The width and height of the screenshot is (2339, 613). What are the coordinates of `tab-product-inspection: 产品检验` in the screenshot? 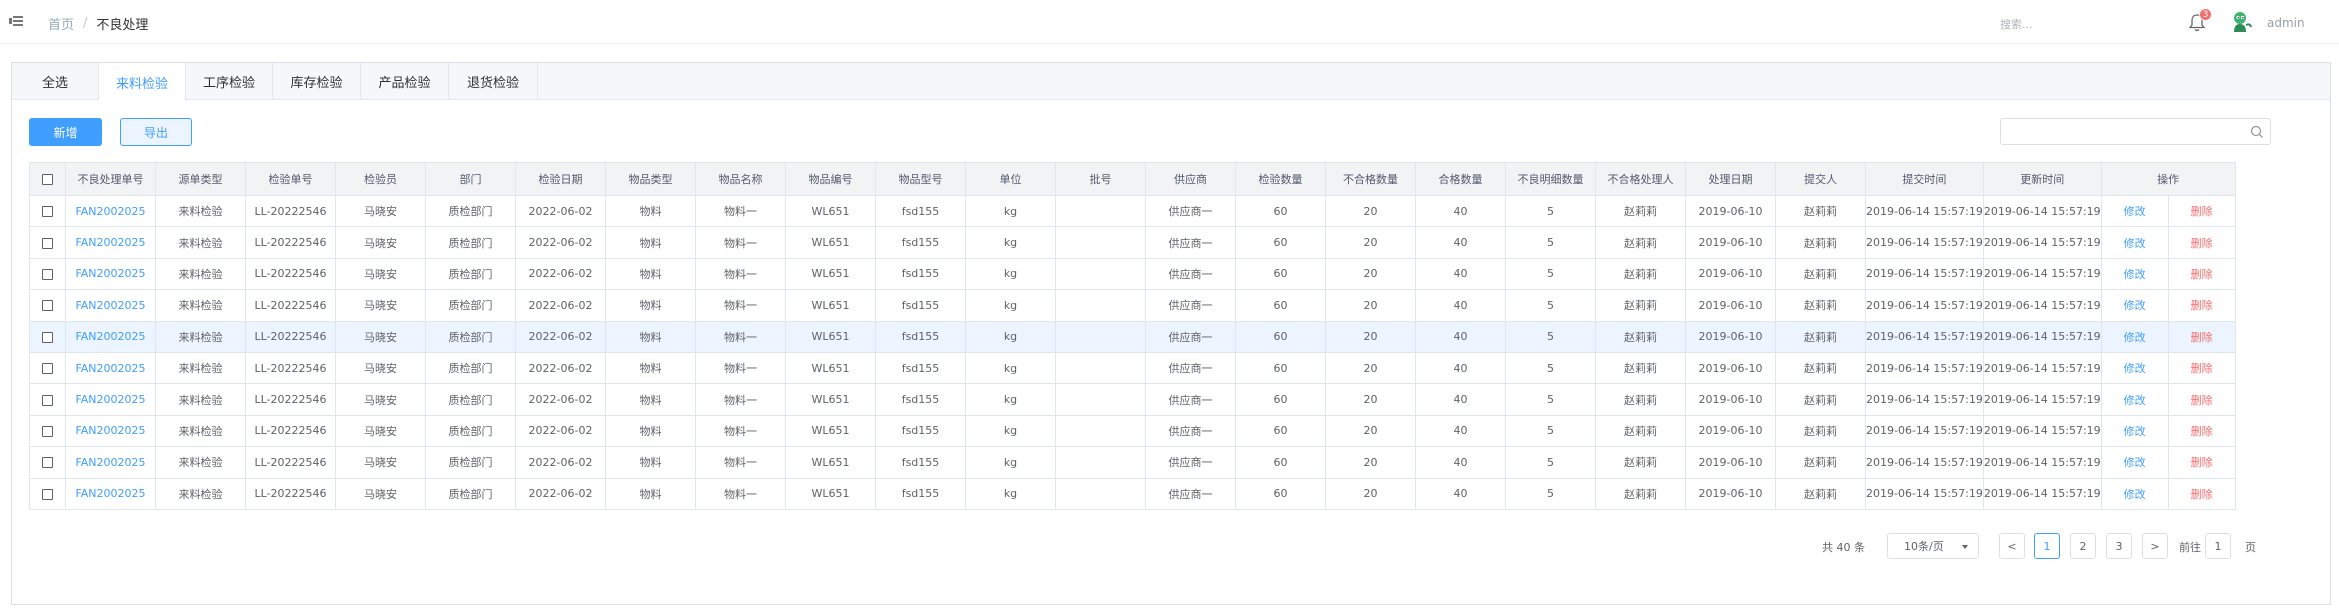 It's located at (405, 81).